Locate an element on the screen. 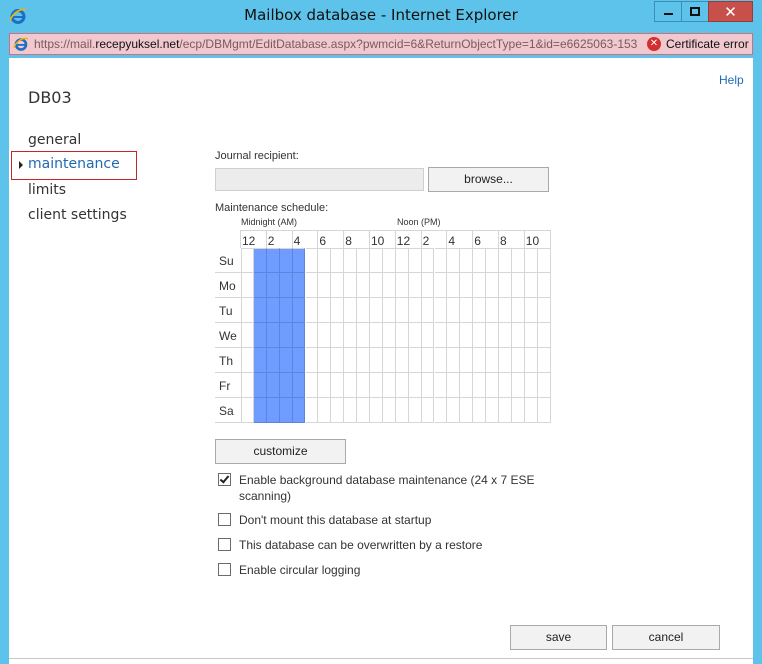  customize-button: customize is located at coordinates (280, 451).